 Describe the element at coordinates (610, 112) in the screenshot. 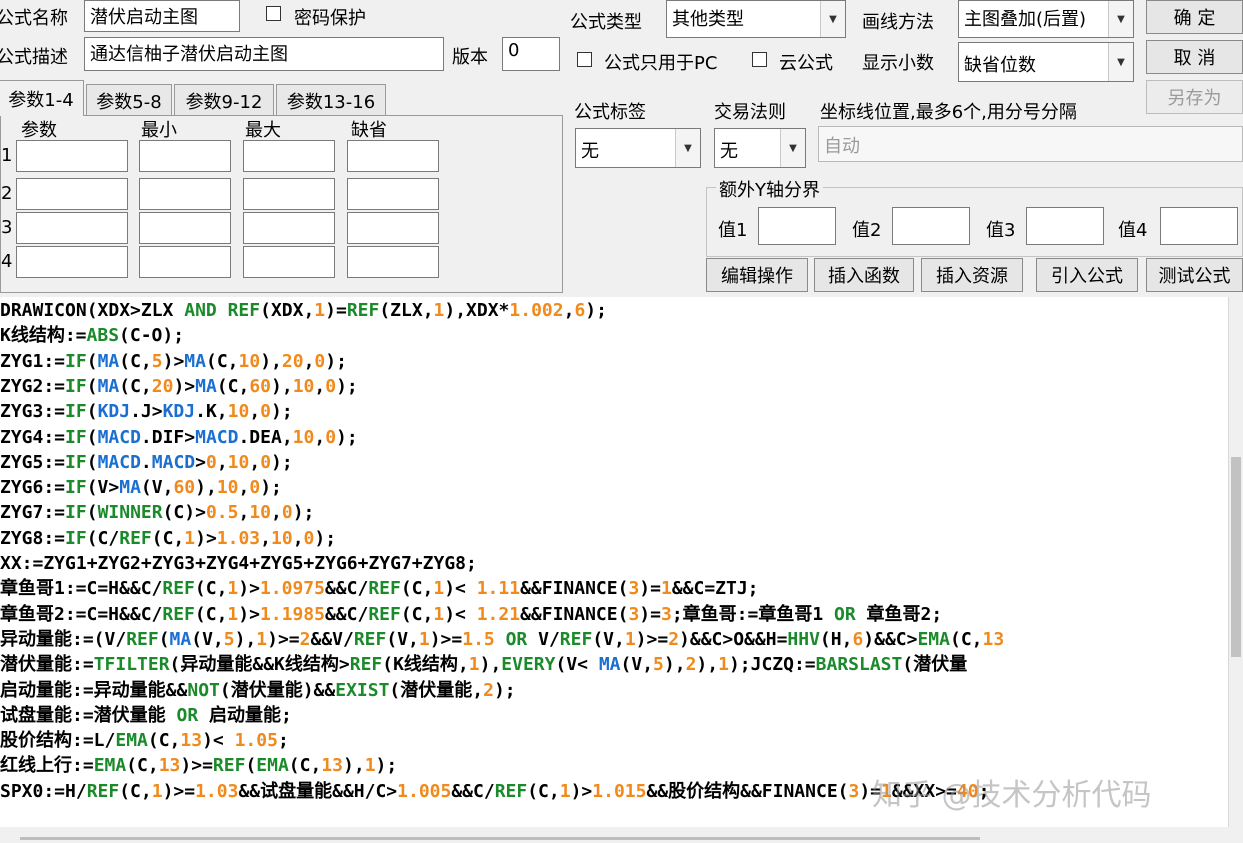

I see `formula-tag-label: 公式标签` at that location.